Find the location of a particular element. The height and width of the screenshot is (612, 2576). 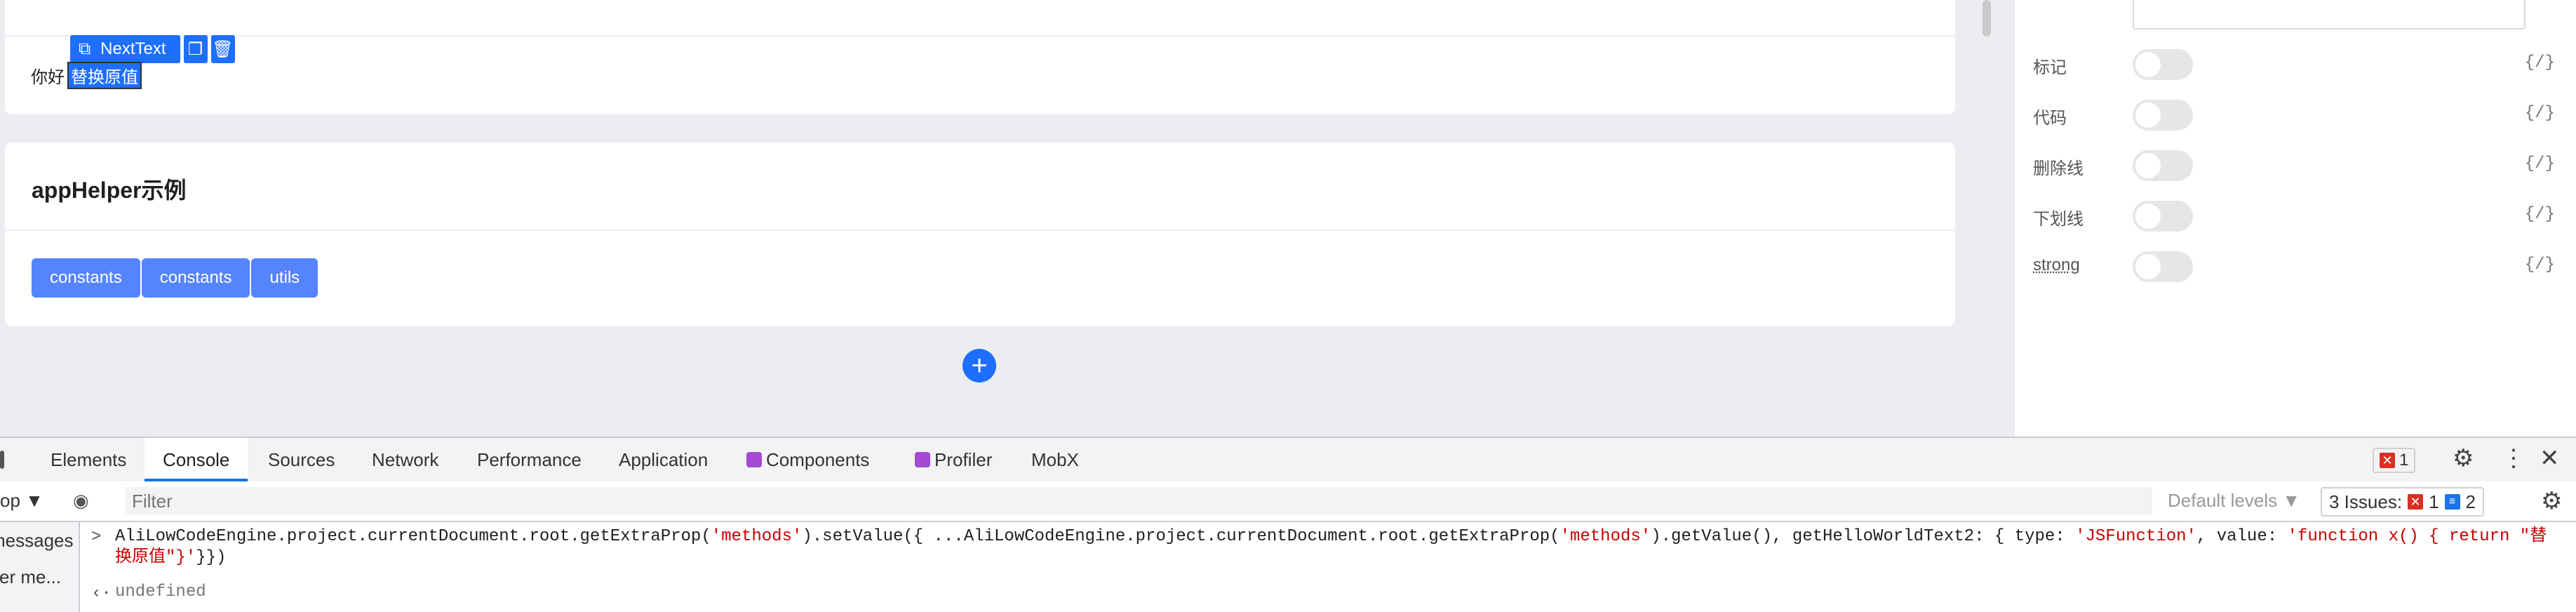

underline-toggle is located at coordinates (2163, 216).